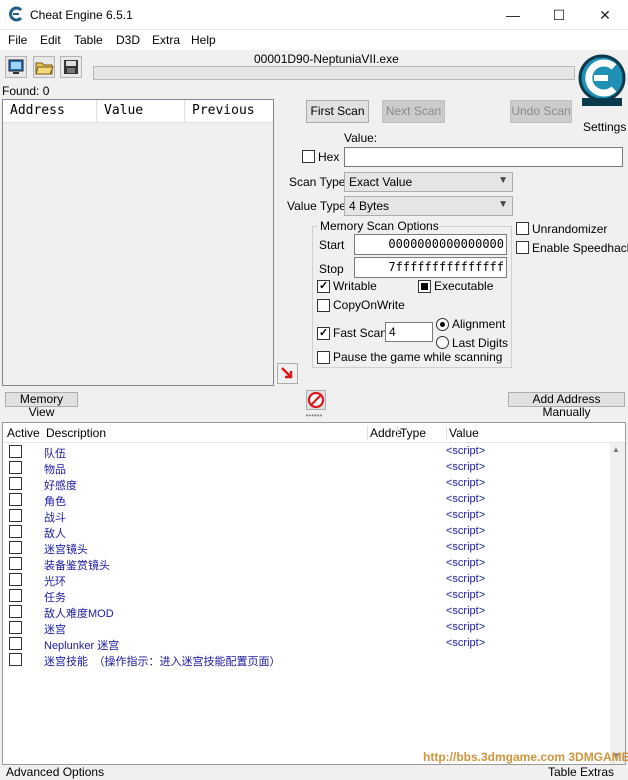 Image resolution: width=628 pixels, height=780 pixels. Describe the element at coordinates (513, 15) in the screenshot. I see `minimize-button: —` at that location.